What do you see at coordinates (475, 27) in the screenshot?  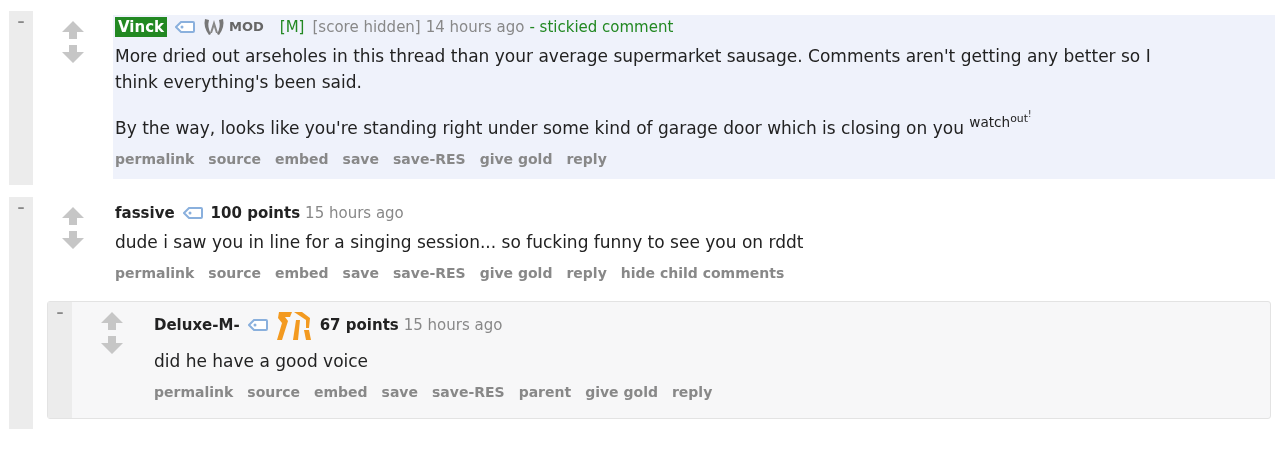 I see `timestamp: 14 hours ago` at bounding box center [475, 27].